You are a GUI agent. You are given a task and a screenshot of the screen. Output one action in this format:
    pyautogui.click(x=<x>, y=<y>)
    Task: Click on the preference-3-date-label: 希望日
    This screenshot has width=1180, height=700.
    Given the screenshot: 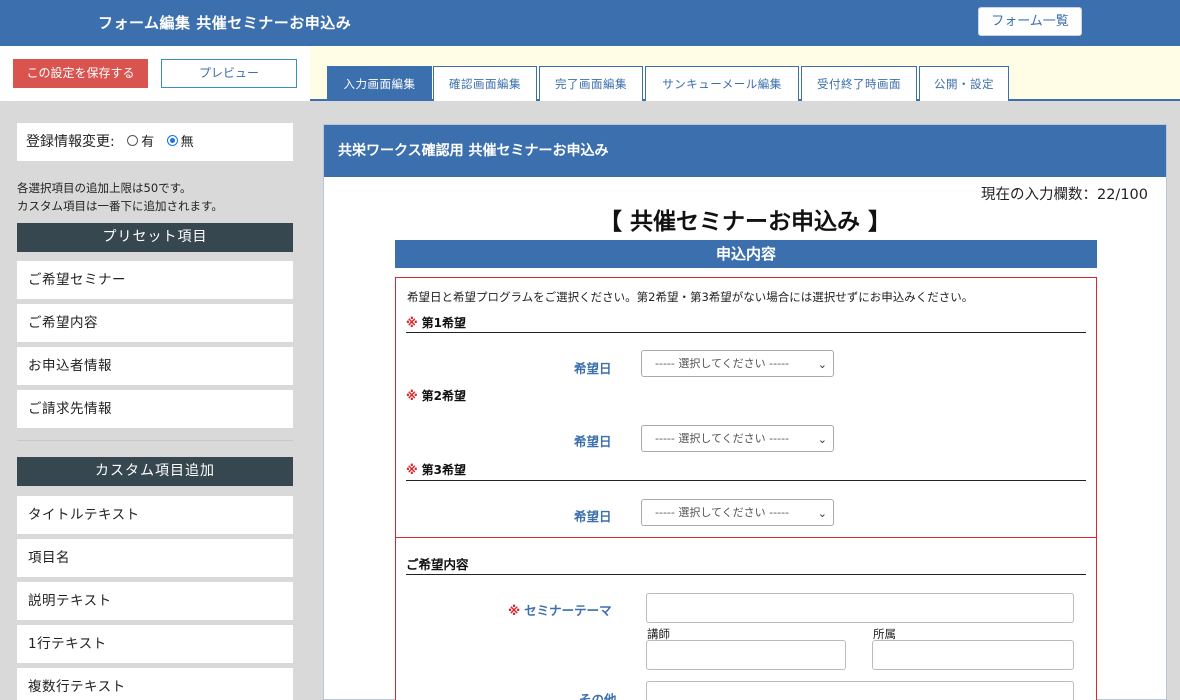 What is the action you would take?
    pyautogui.click(x=593, y=516)
    